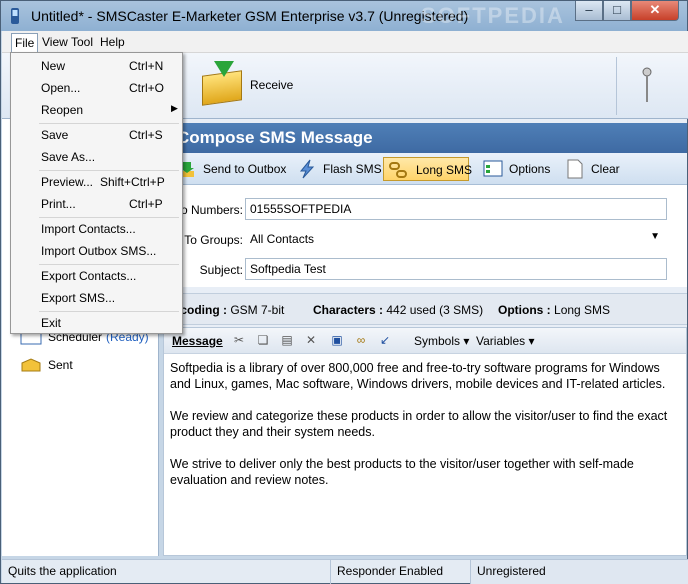 This screenshot has height=584, width=688. I want to click on options-button: Options, so click(518, 169).